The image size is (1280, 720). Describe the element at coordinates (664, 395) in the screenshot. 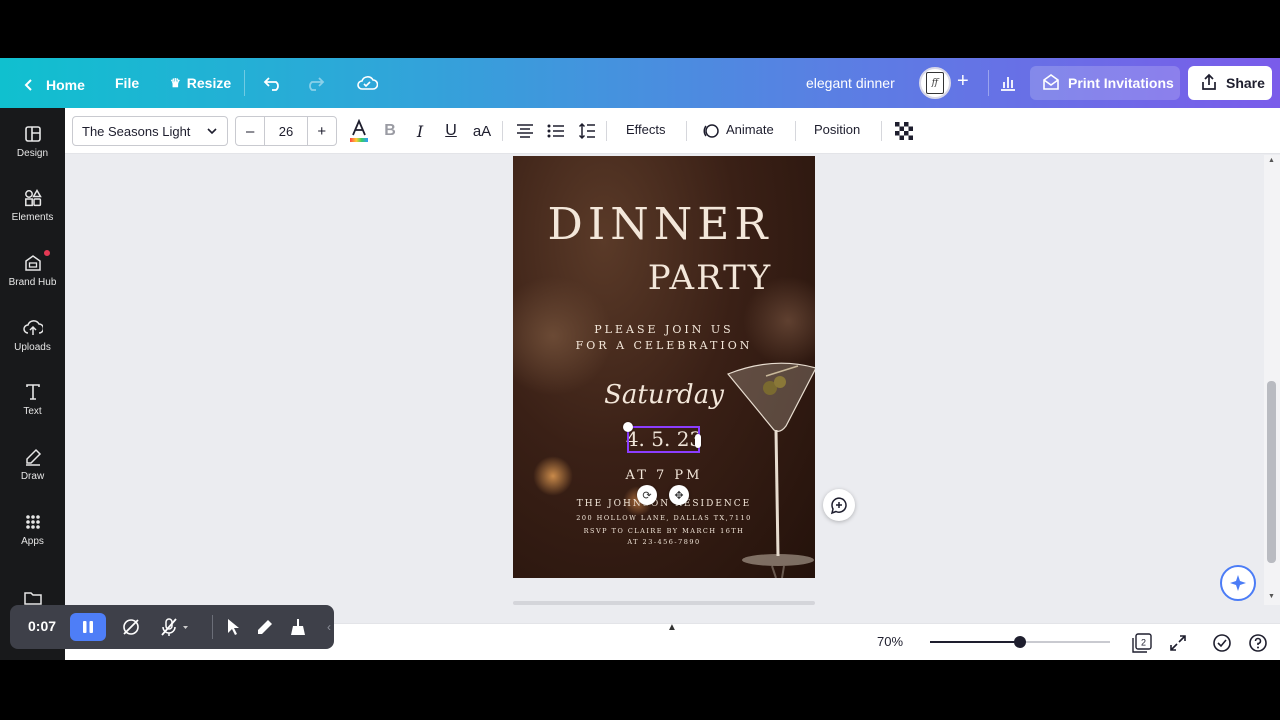

I see `day-text: Saturday` at that location.